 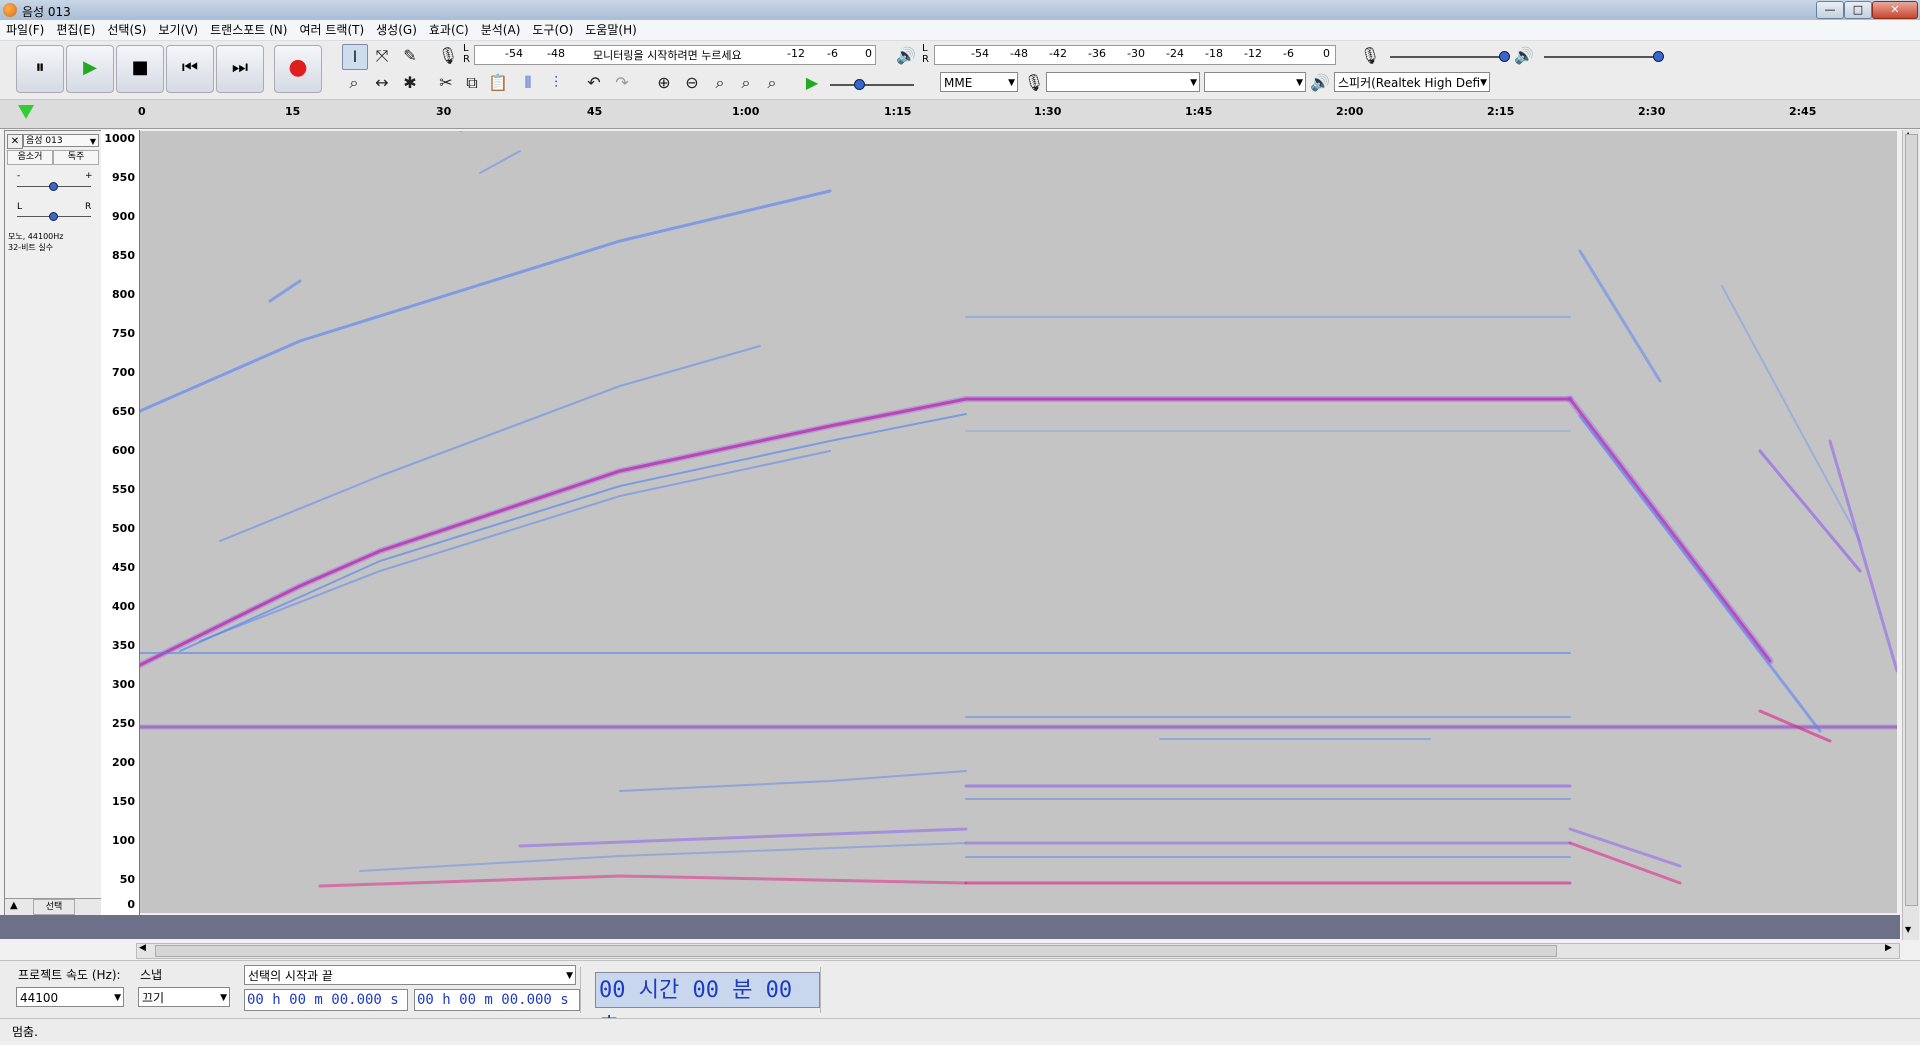 I want to click on record-meter-tick: -6, so click(x=832, y=53).